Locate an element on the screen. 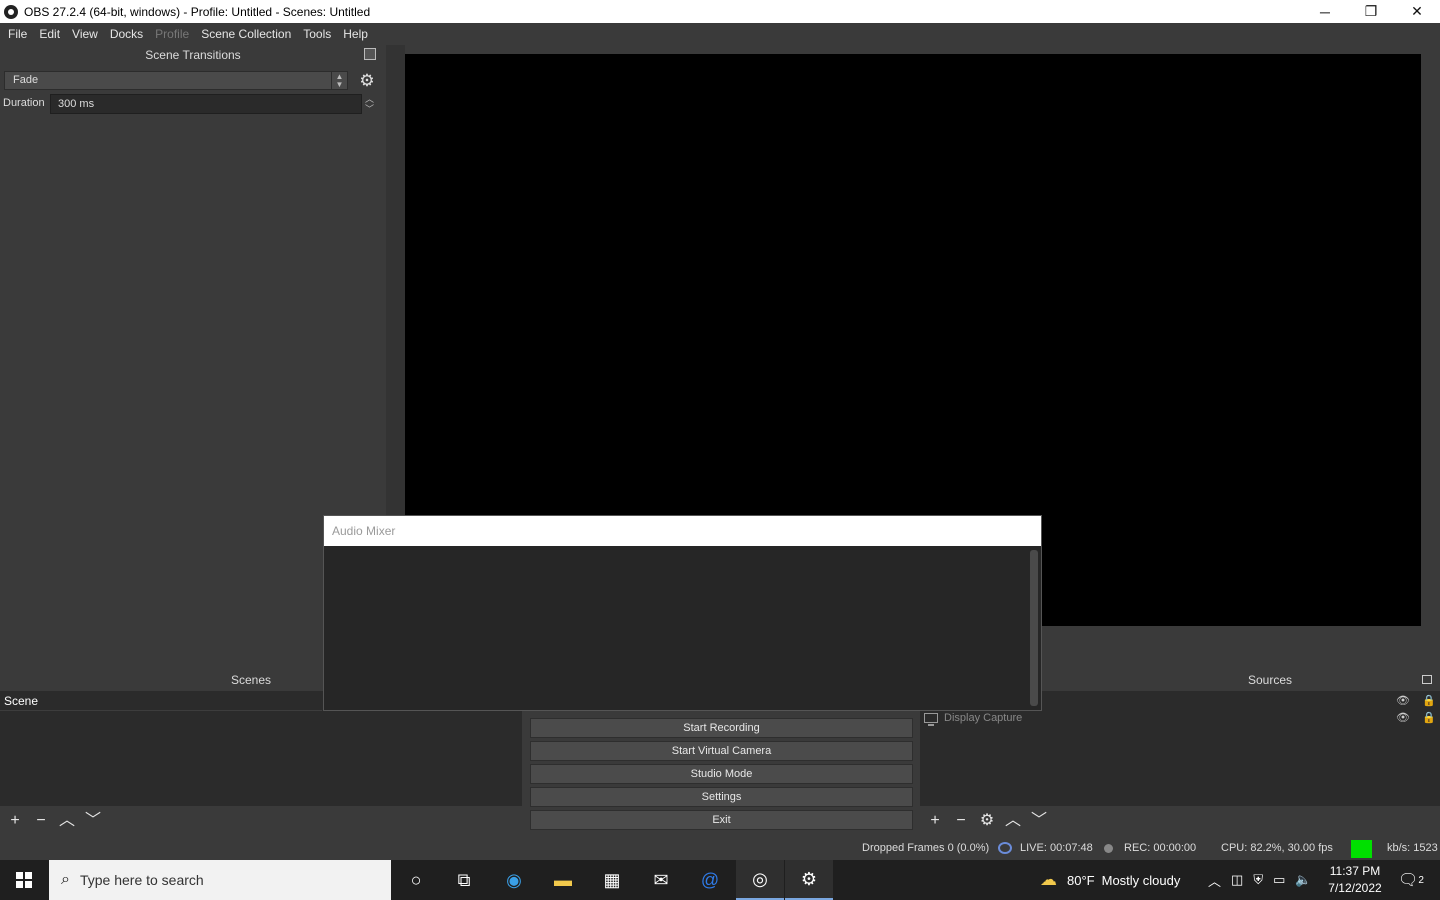 The height and width of the screenshot is (900, 1440). clock-date: 7/12/2022 is located at coordinates (1355, 888).